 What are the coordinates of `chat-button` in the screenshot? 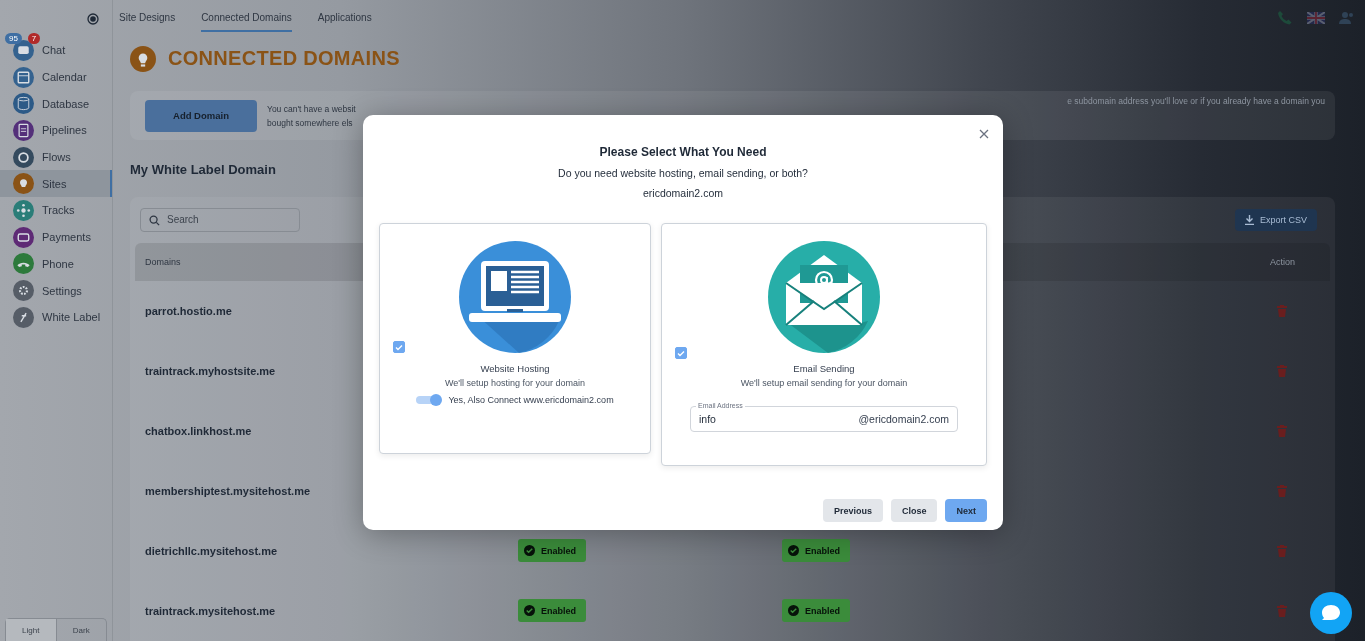 It's located at (1331, 613).